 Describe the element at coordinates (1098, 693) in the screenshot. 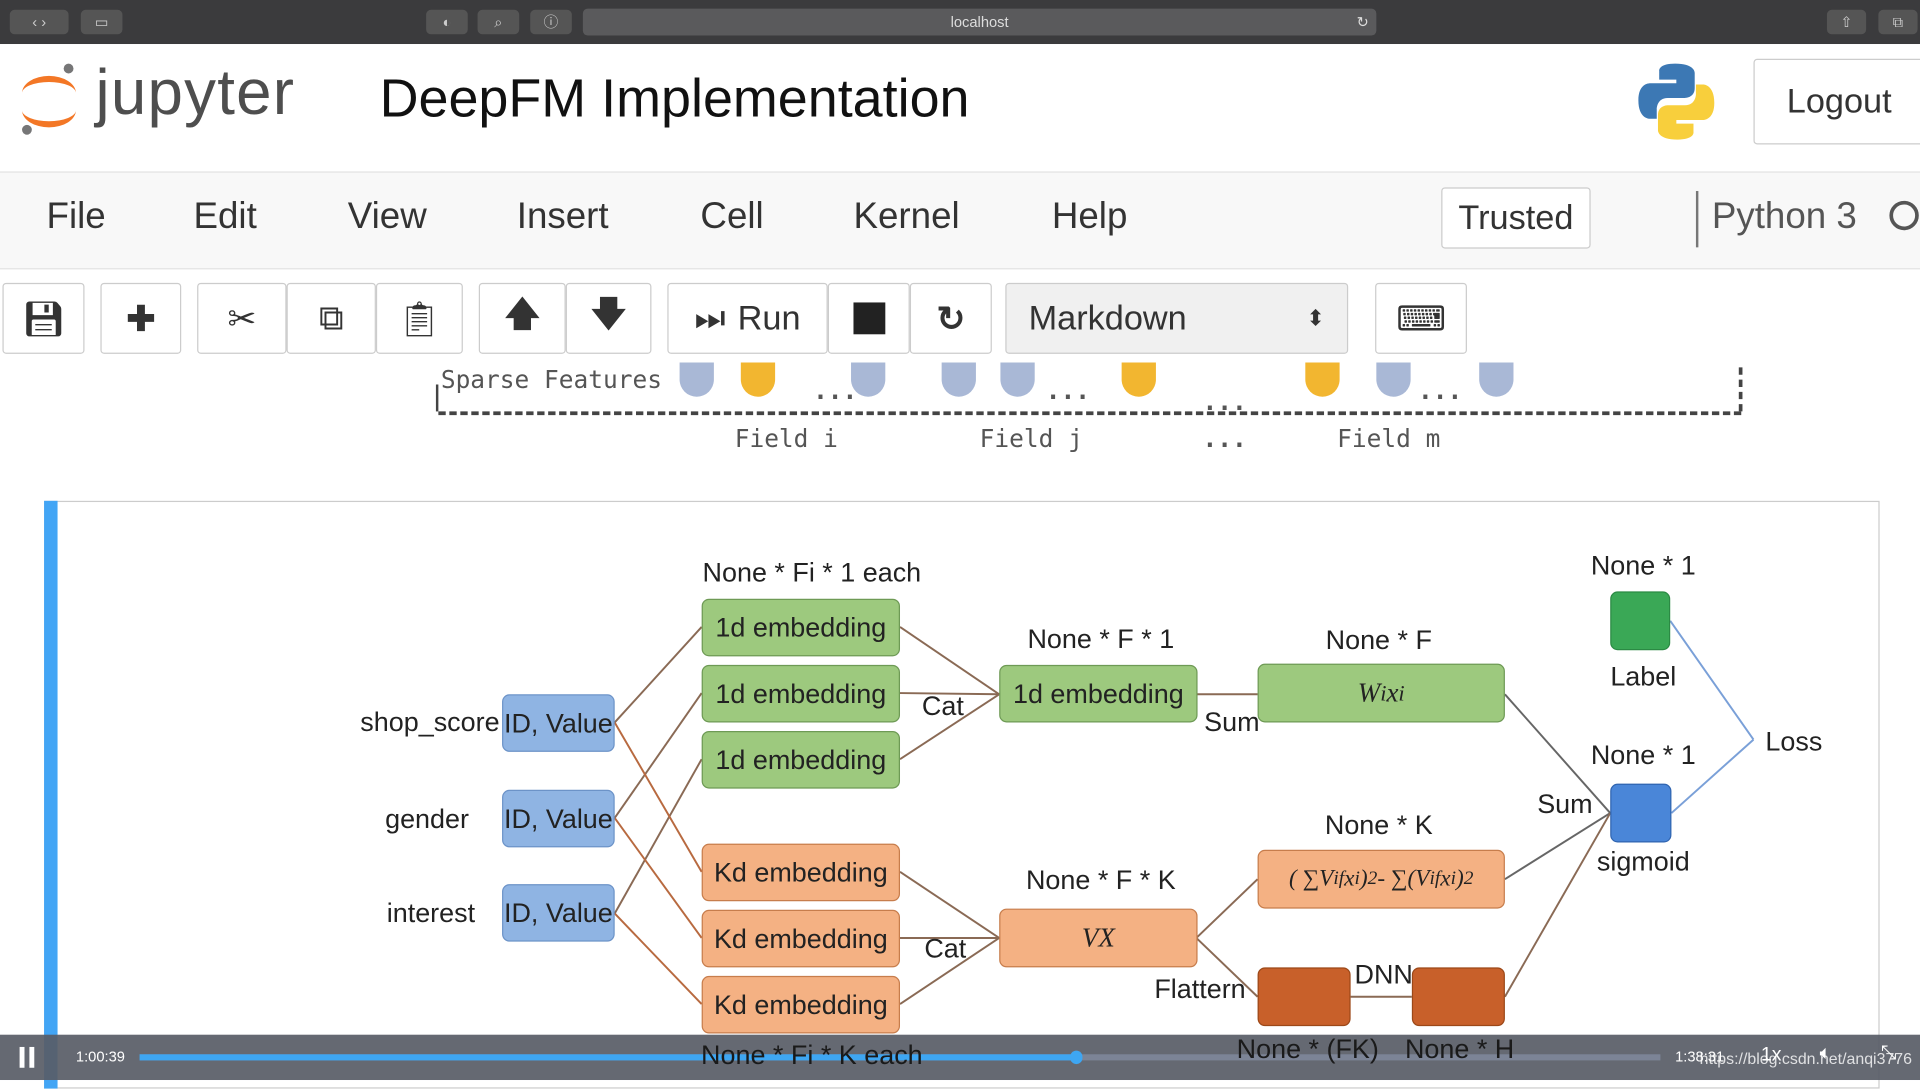

I see `concat-1d-embedding-box: 1d embedding` at that location.